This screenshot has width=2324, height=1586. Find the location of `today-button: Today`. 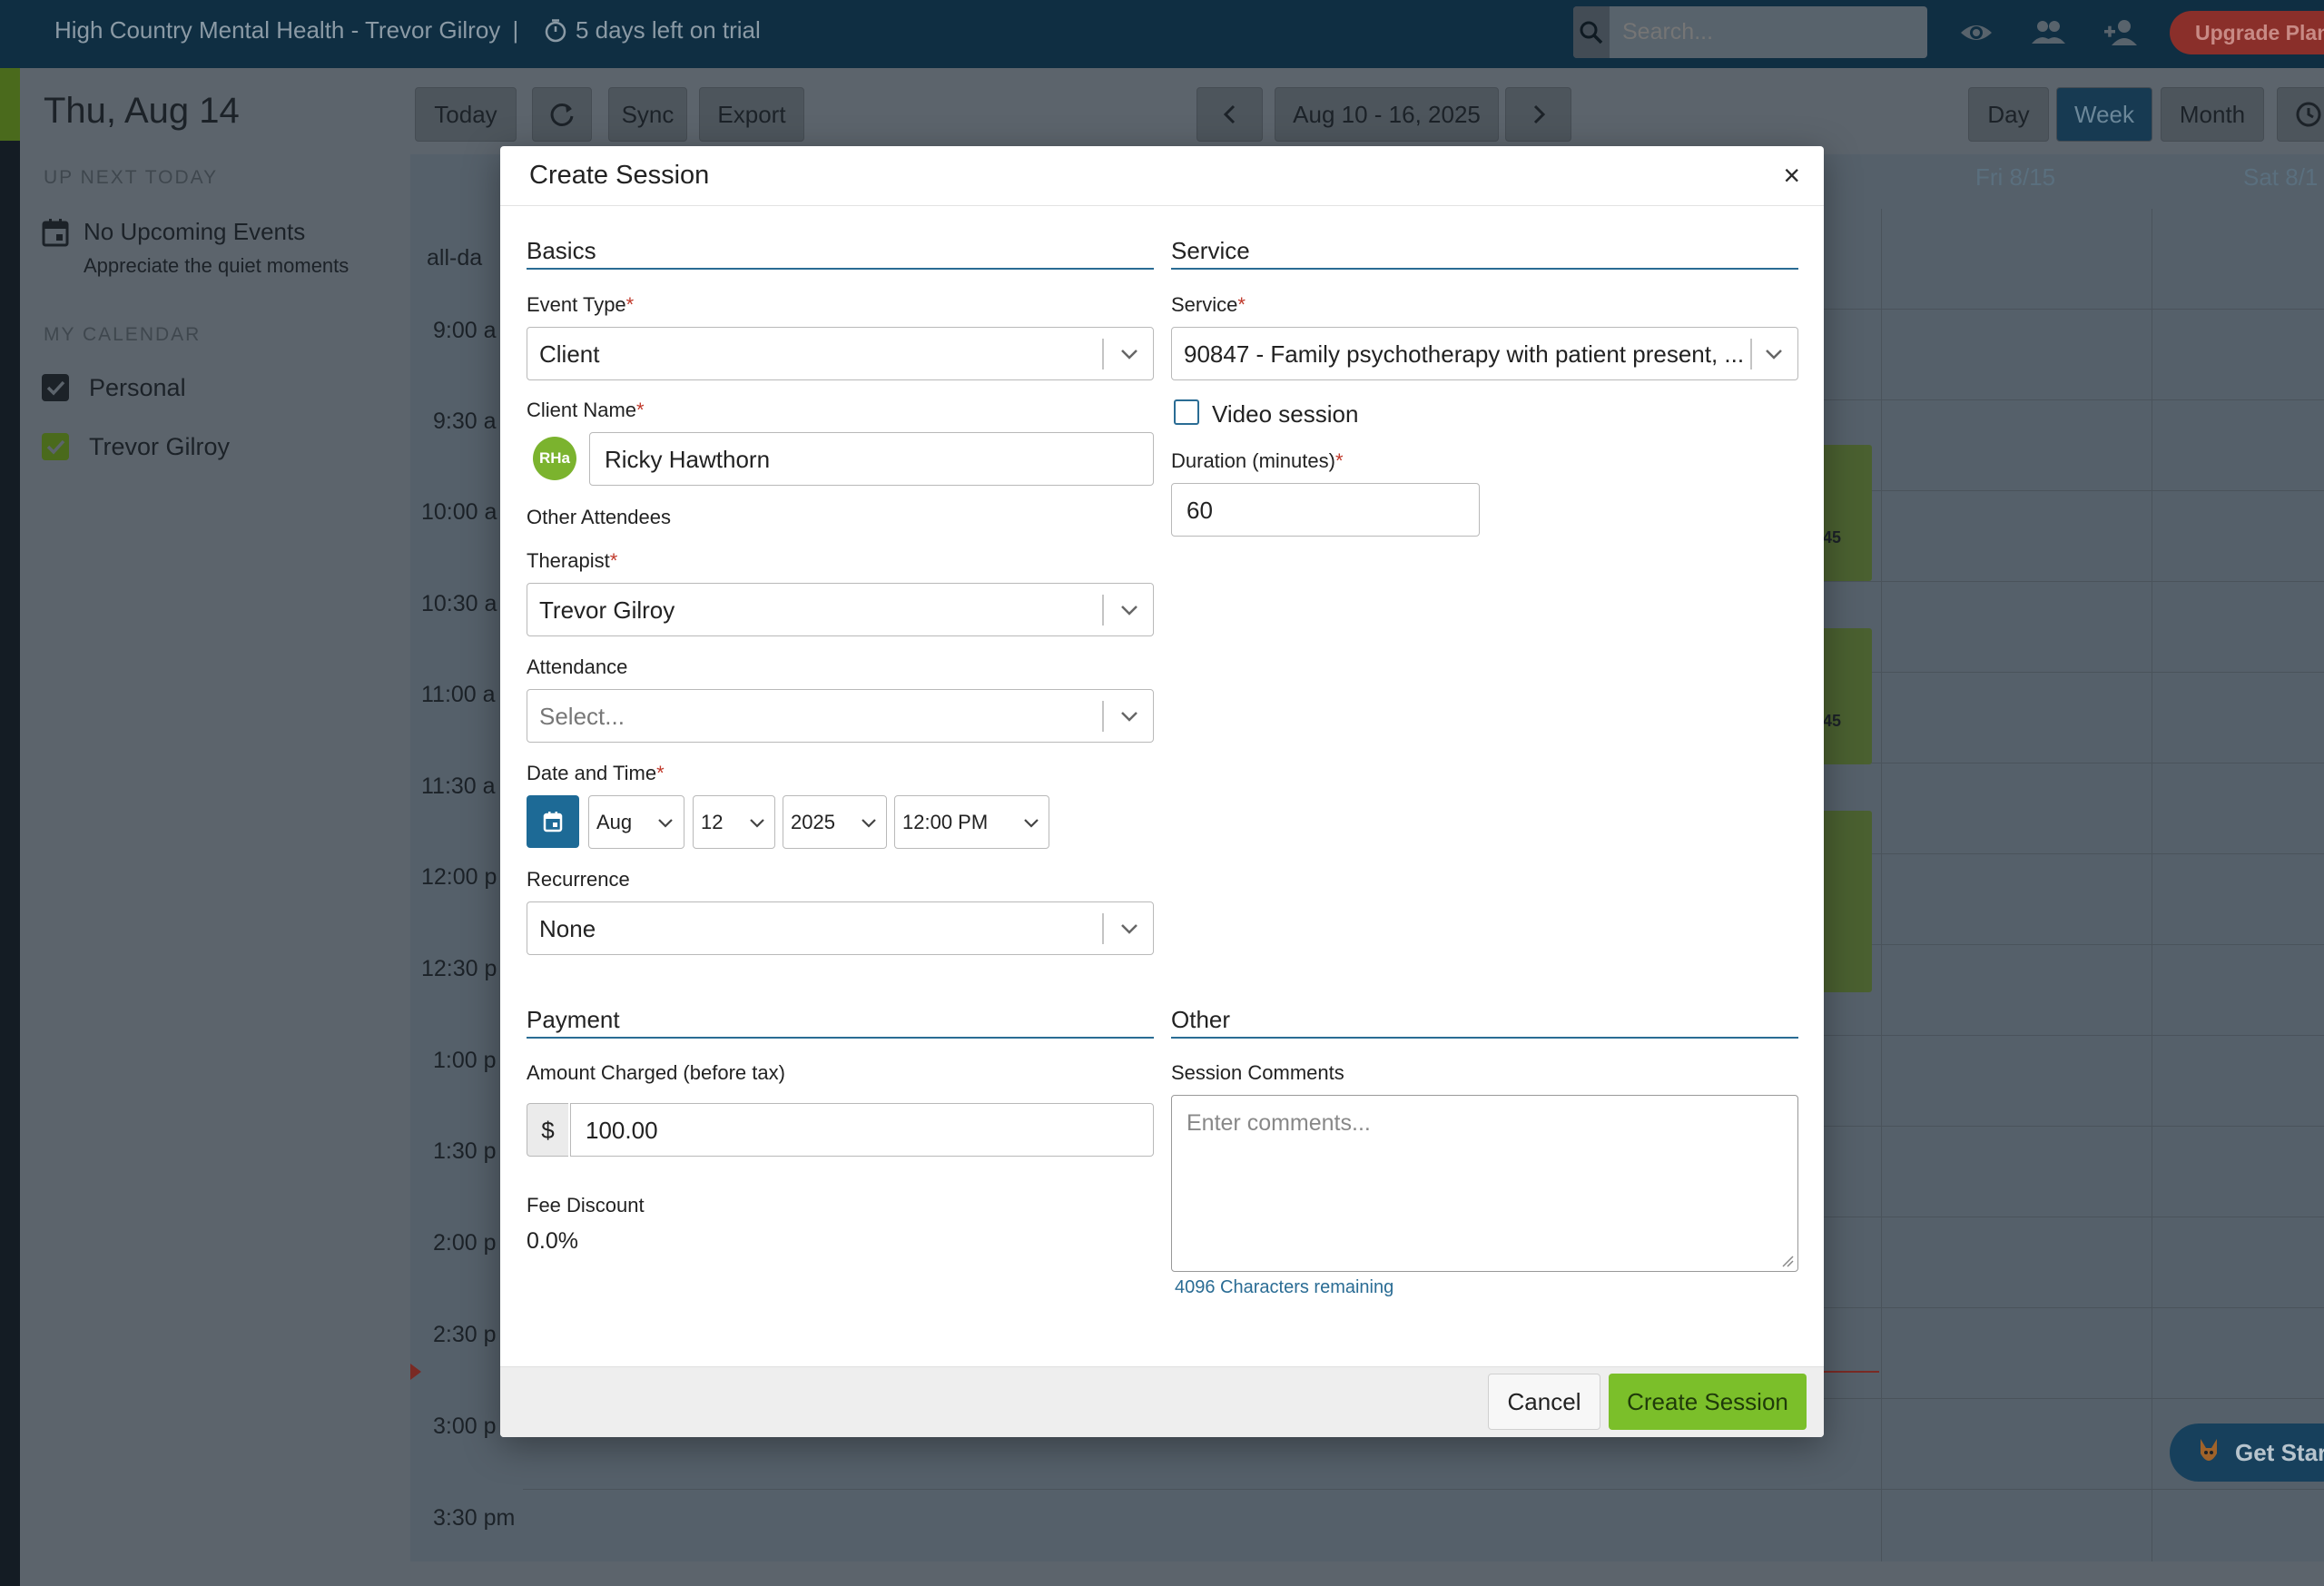

today-button: Today is located at coordinates (466, 115).